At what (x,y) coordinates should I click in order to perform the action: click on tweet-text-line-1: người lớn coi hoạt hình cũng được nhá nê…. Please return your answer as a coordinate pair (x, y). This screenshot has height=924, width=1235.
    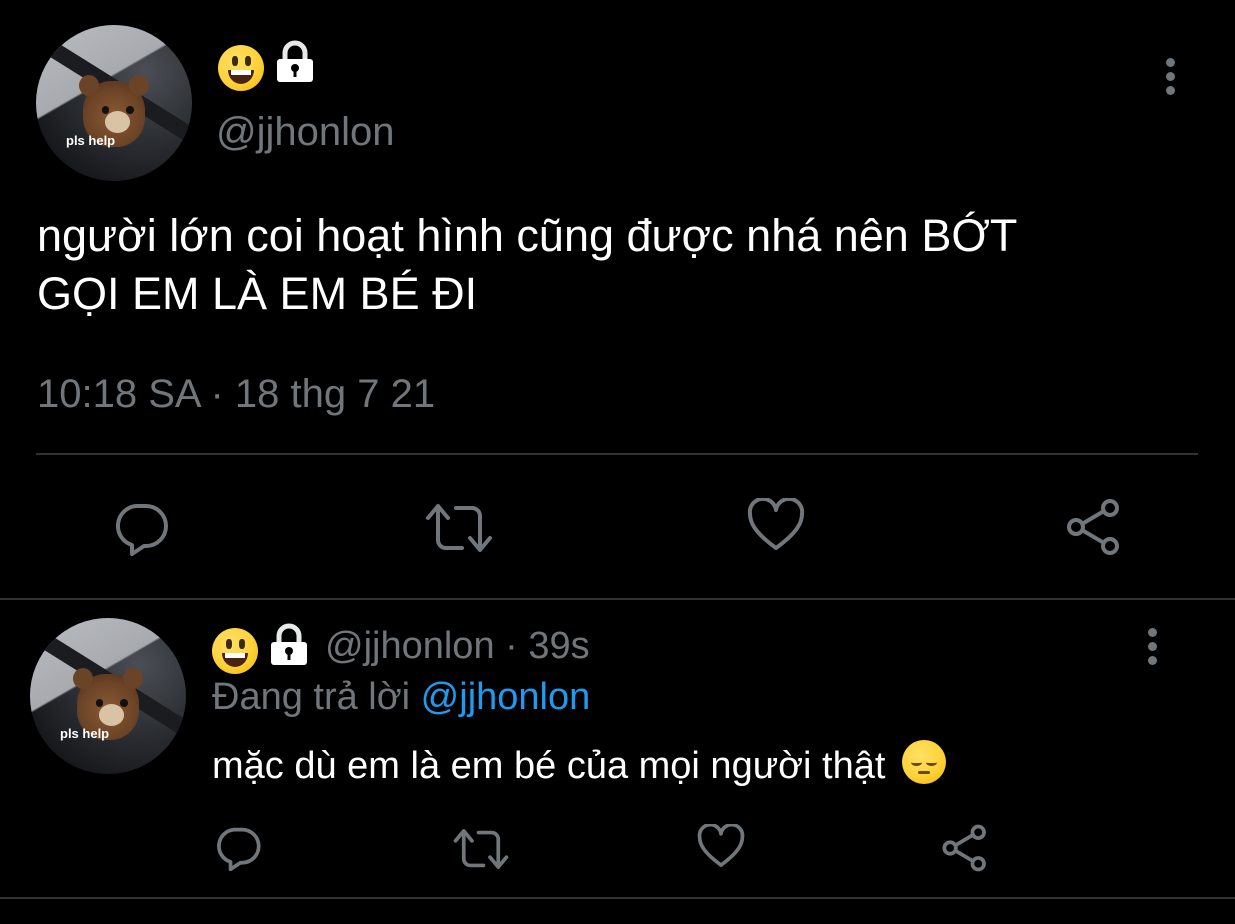
    Looking at the image, I should click on (527, 235).